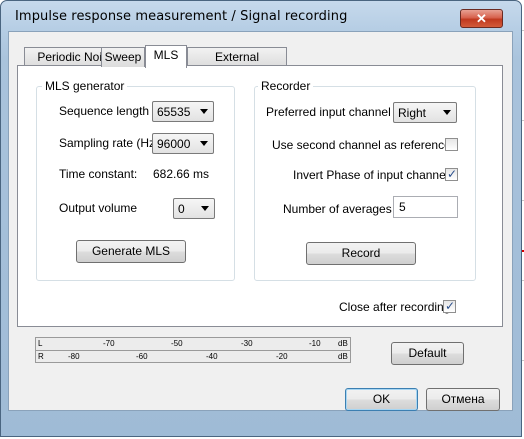  What do you see at coordinates (412, 113) in the screenshot?
I see `select-value: Right` at bounding box center [412, 113].